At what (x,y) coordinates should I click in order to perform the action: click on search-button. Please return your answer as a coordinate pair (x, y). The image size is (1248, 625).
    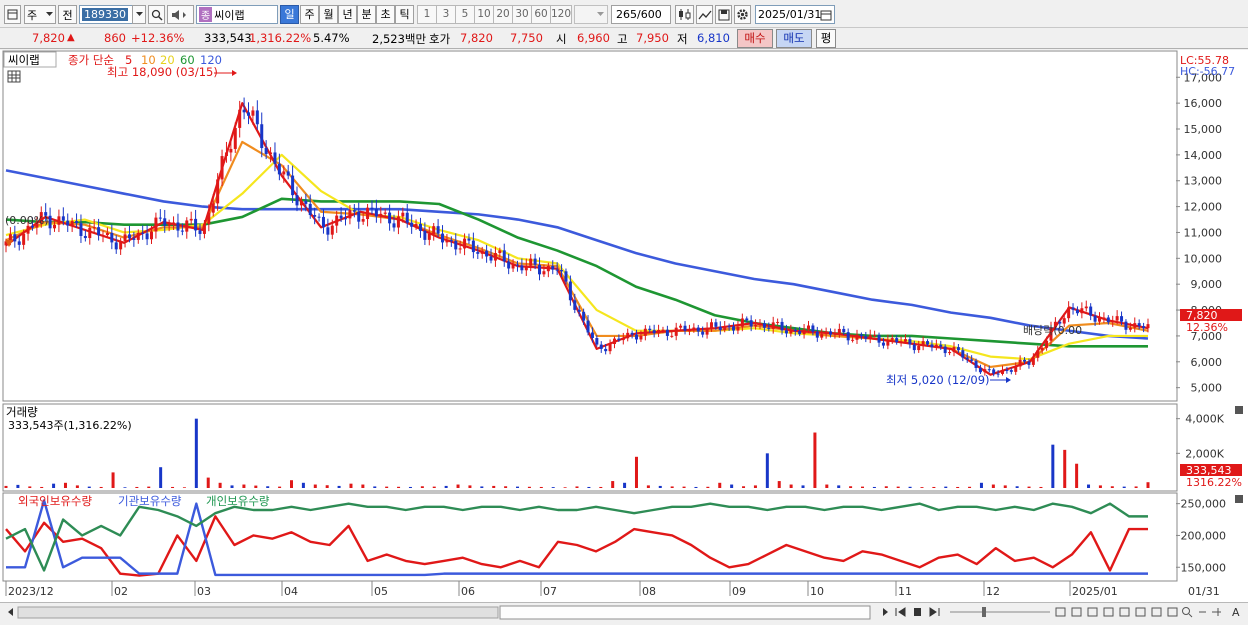
    Looking at the image, I should click on (156, 14).